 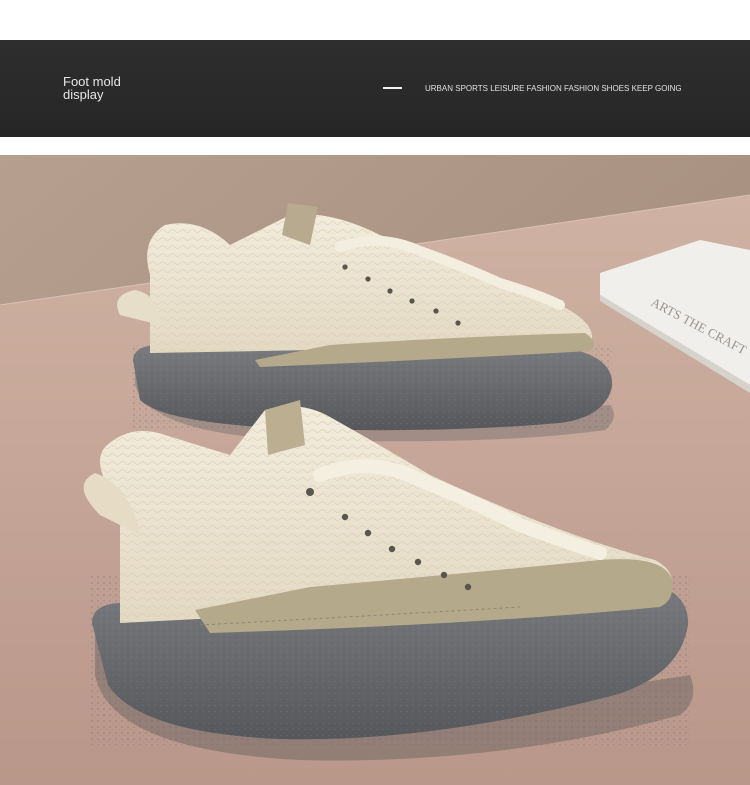 I want to click on banner-title: Foot mold display, so click(x=92, y=88).